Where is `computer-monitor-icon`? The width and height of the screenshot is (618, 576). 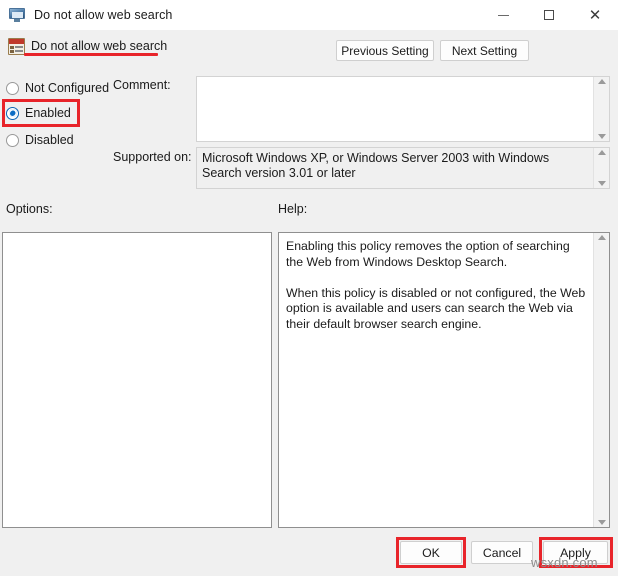 computer-monitor-icon is located at coordinates (17, 15).